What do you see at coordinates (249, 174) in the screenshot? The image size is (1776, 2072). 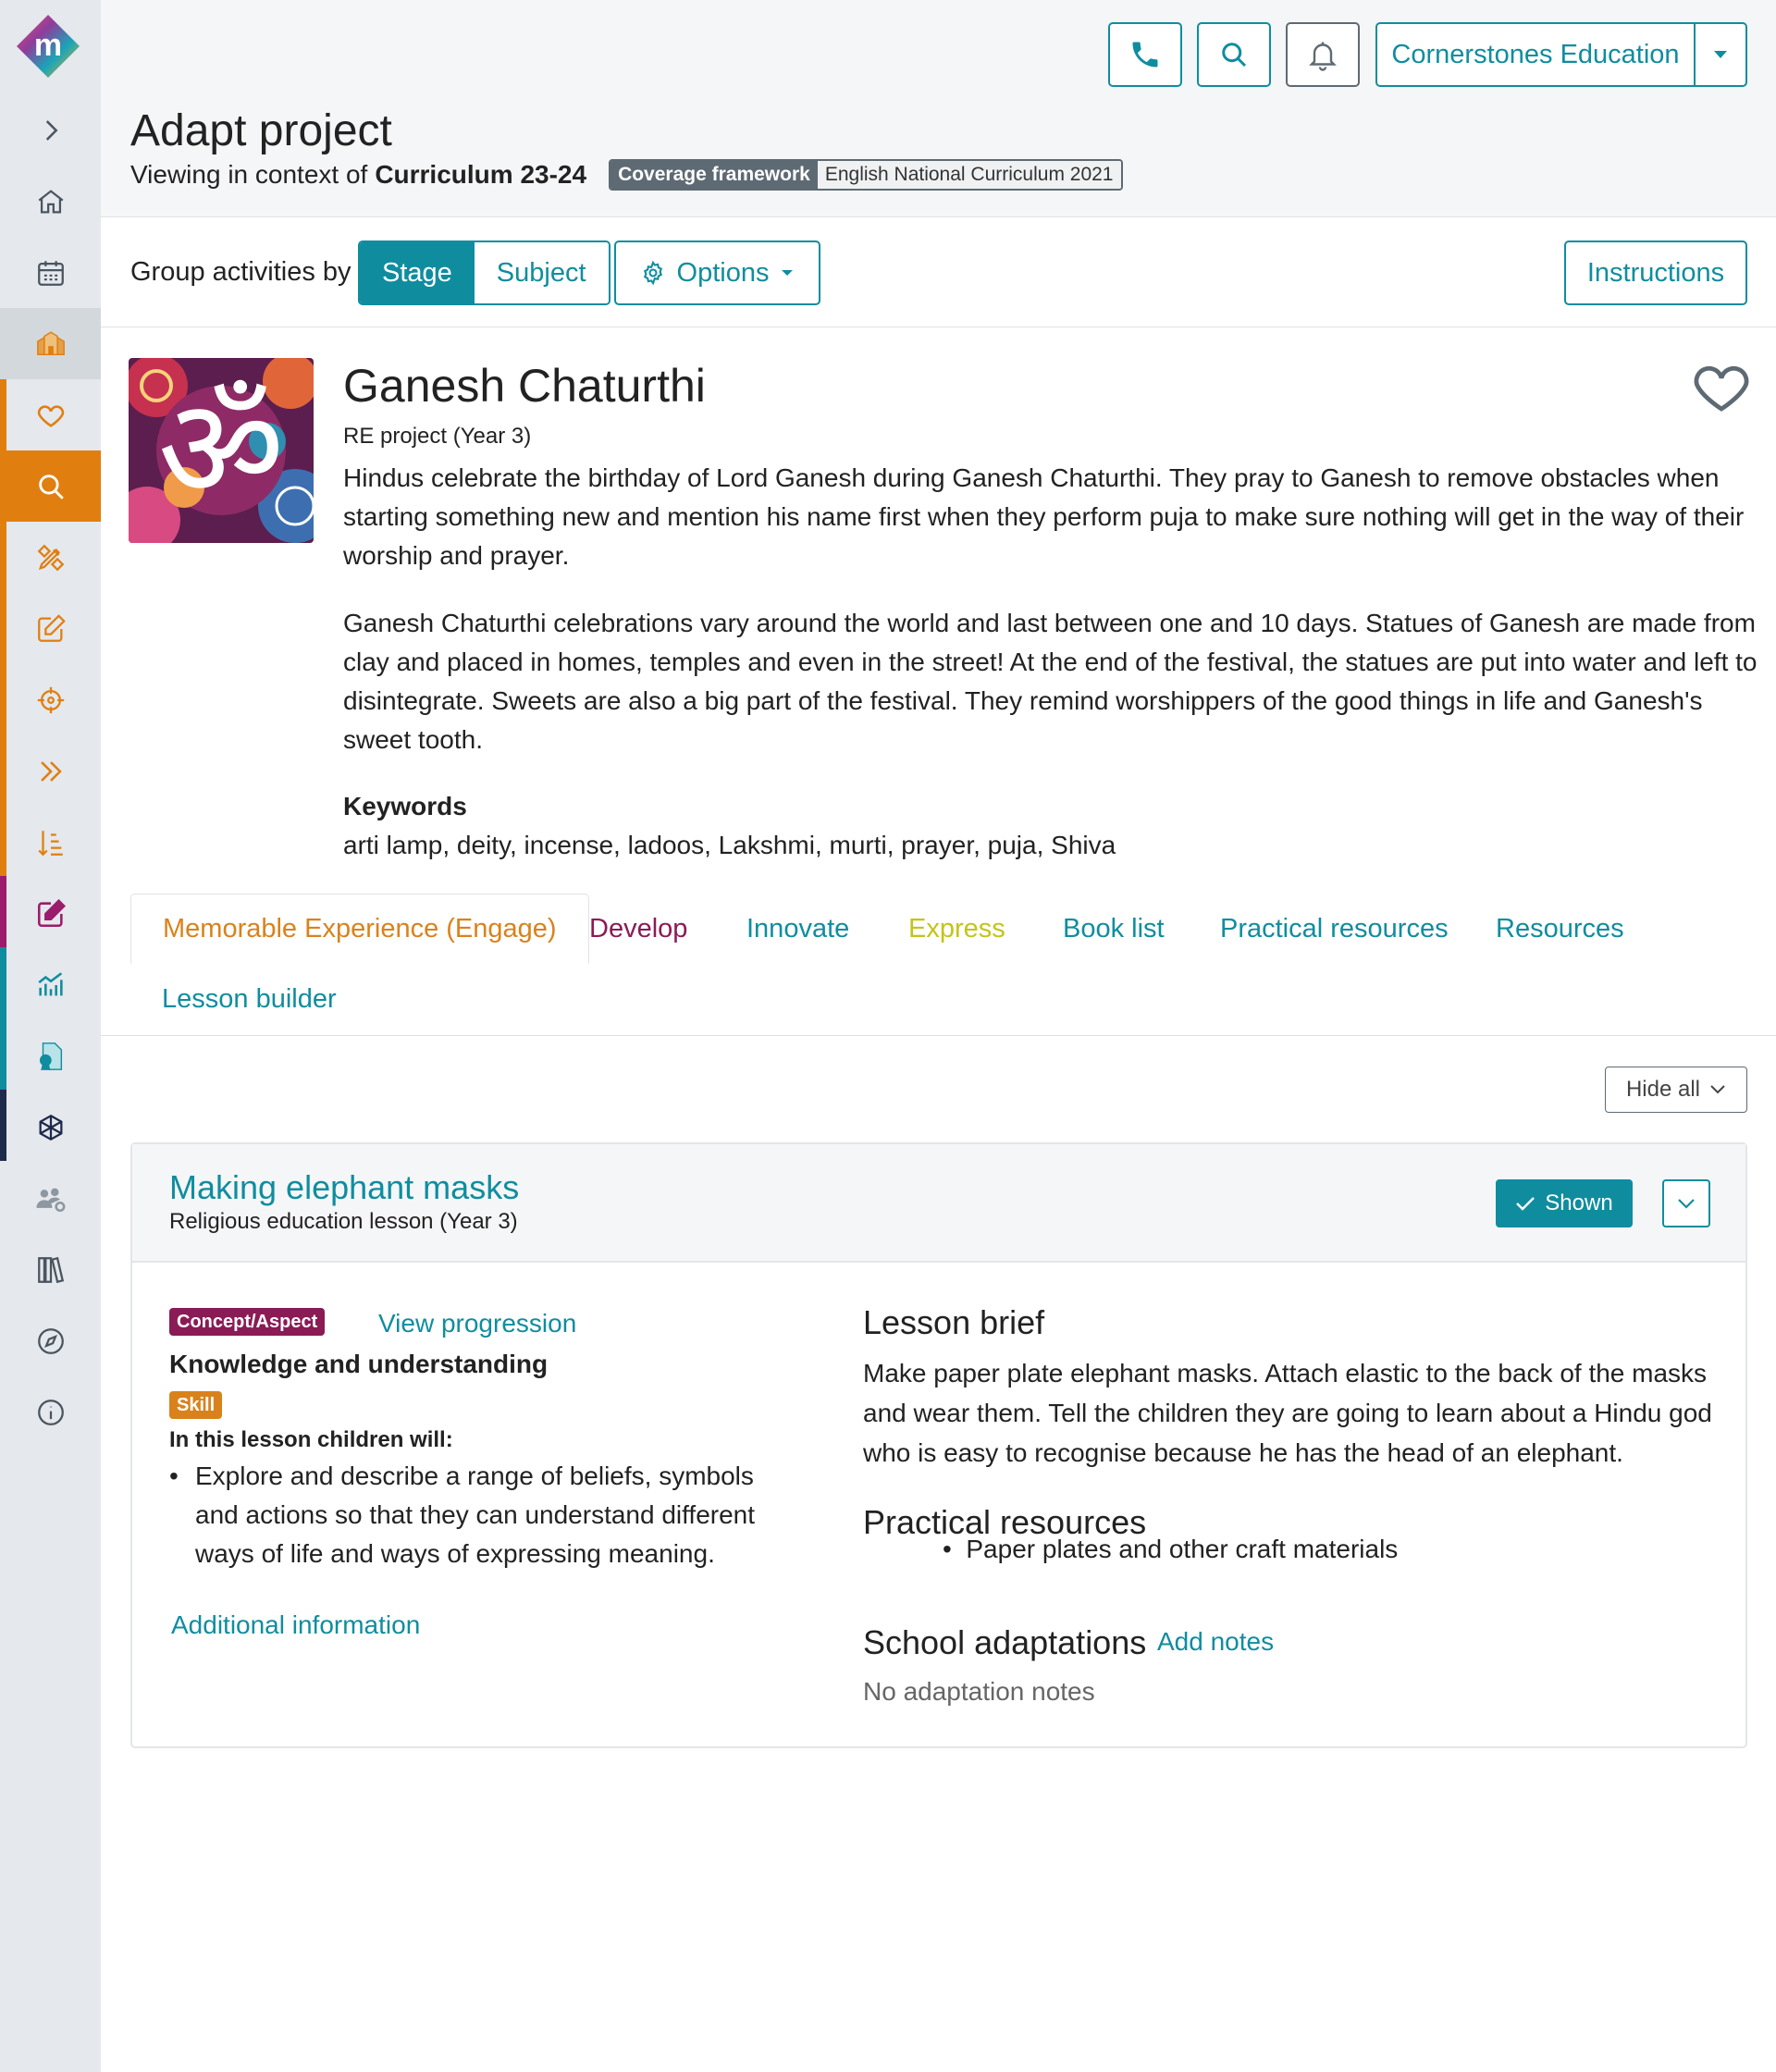 I see `context-prefix: Viewing in context of` at bounding box center [249, 174].